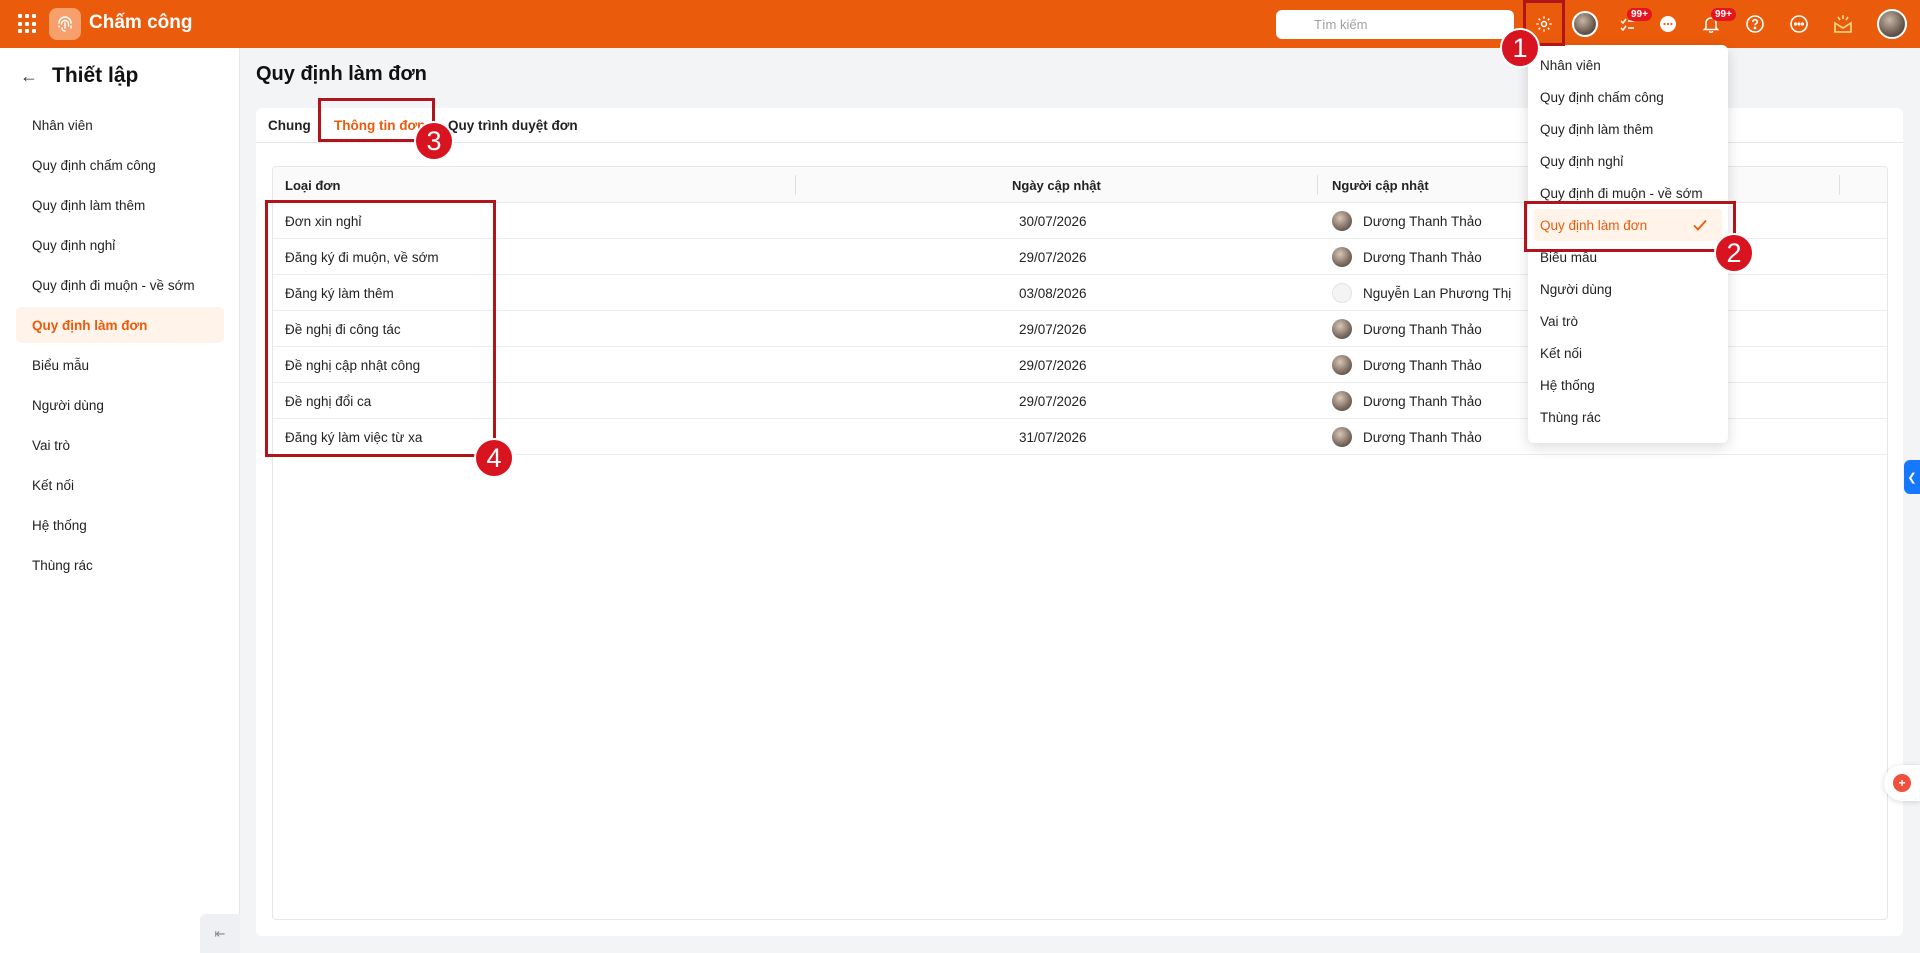  Describe the element at coordinates (1843, 24) in the screenshot. I see `whats-new-icon` at that location.